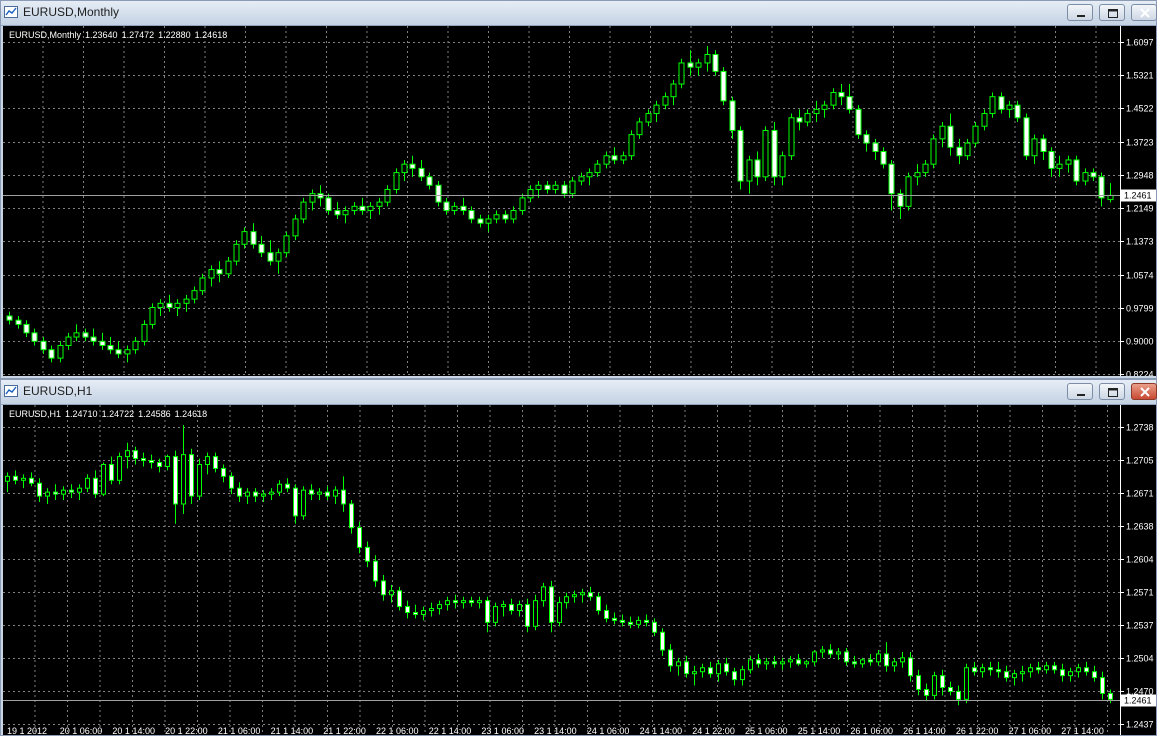 The image size is (1157, 736). Describe the element at coordinates (81, 414) in the screenshot. I see `info-open: 1.24710` at that location.